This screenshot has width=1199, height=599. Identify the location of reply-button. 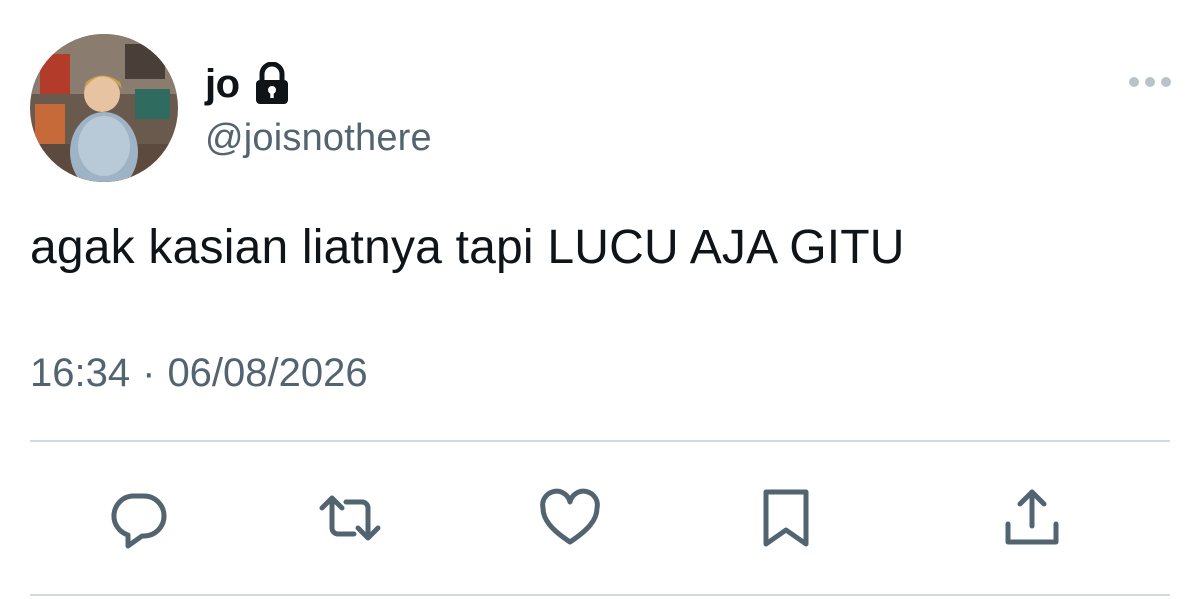
(138, 518).